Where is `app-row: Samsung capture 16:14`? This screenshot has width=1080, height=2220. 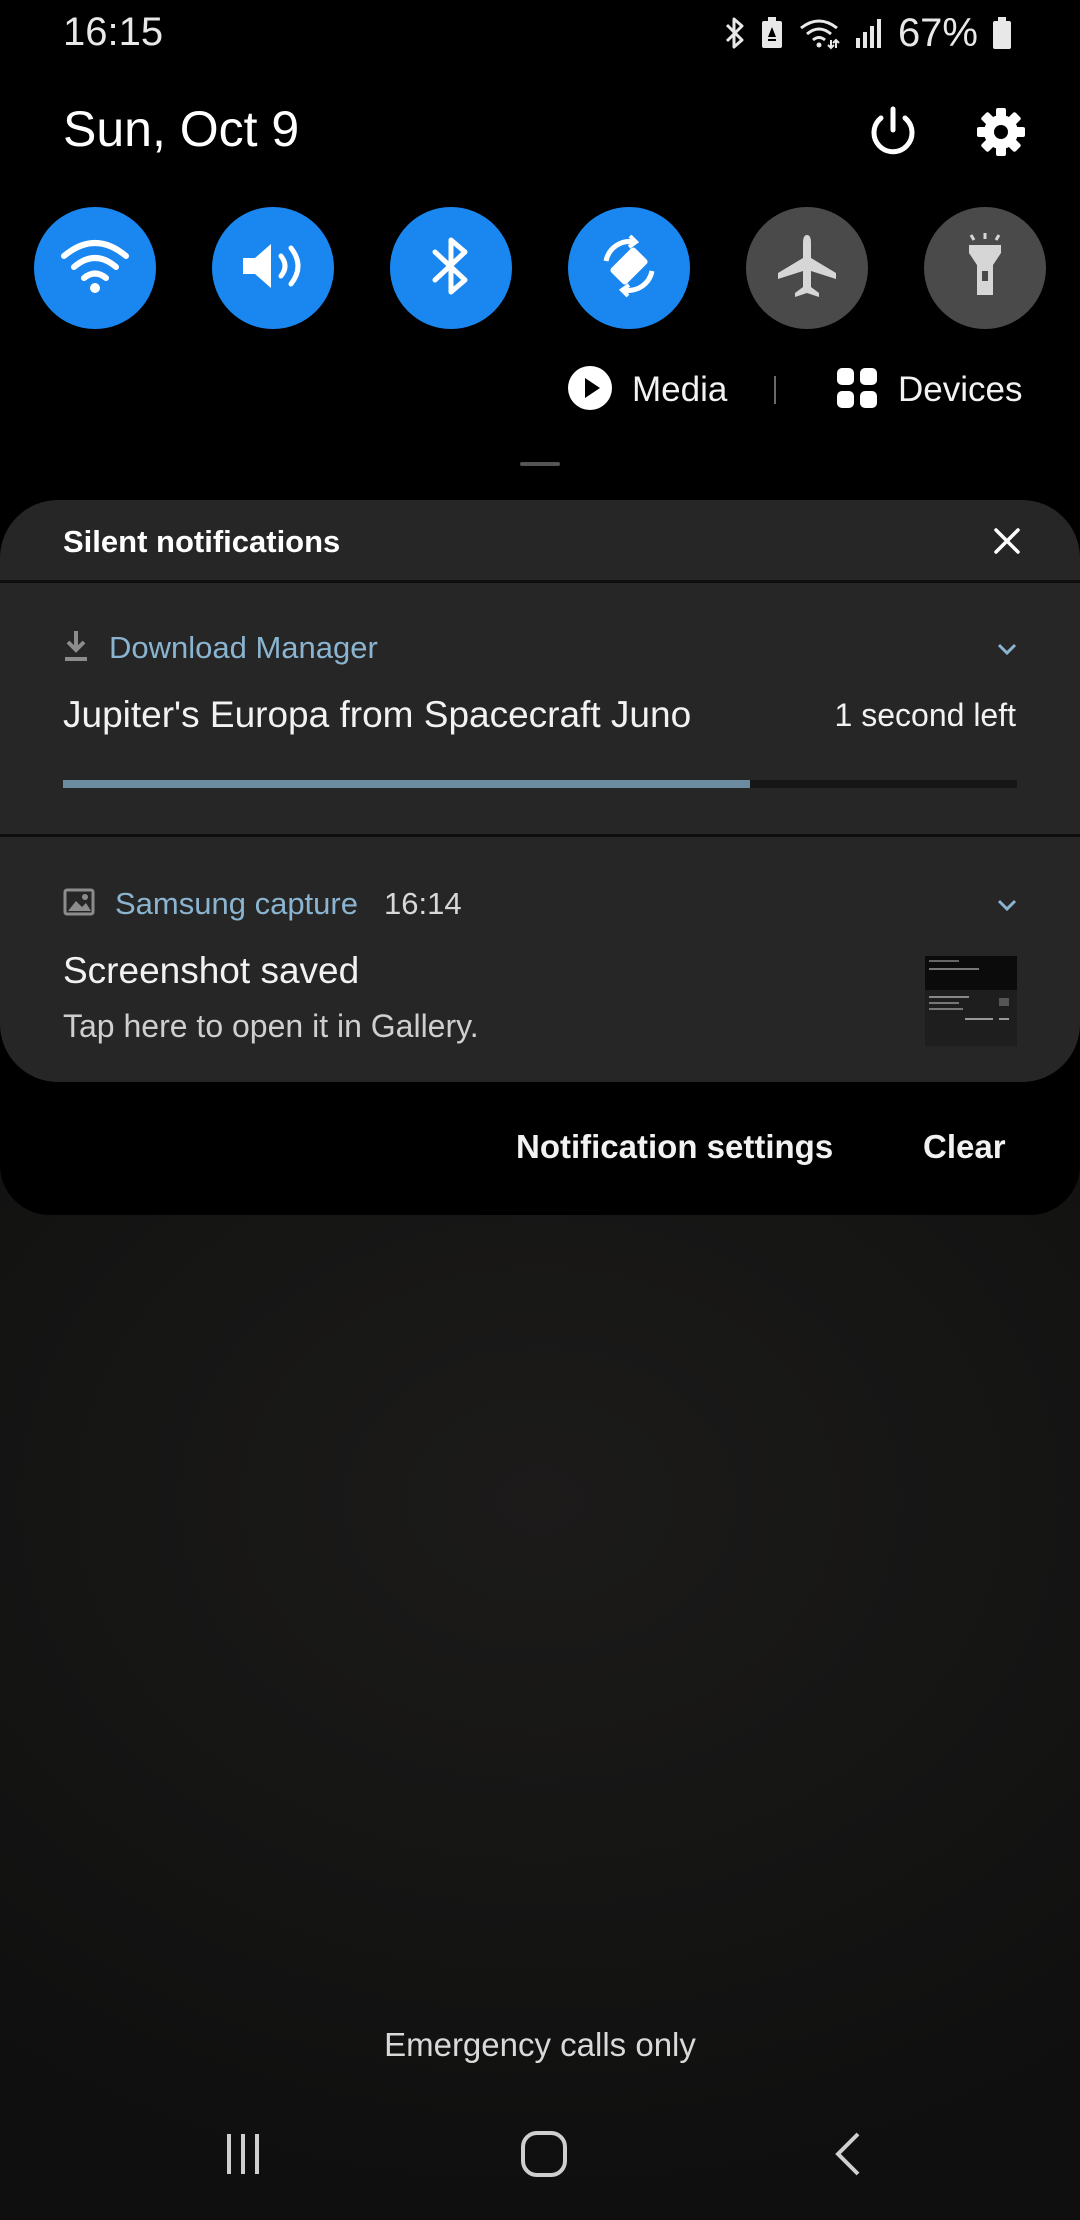
app-row: Samsung capture 16:14 is located at coordinates (262, 904).